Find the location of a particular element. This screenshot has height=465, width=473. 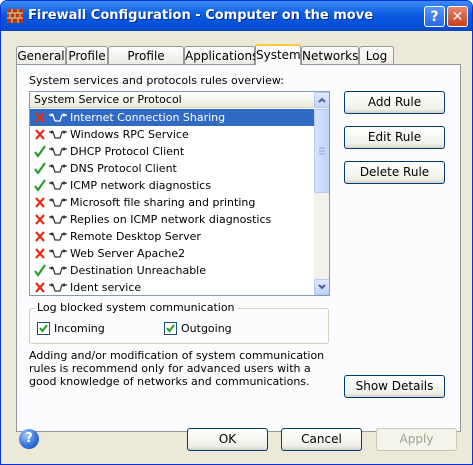

scroll-thumb is located at coordinates (321, 151).